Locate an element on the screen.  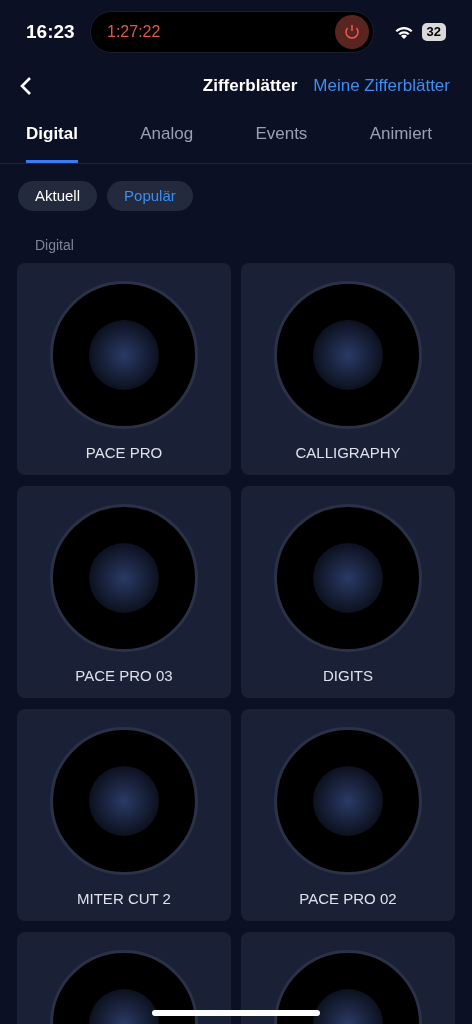
watch-face-name: DIGITS is located at coordinates (348, 676).